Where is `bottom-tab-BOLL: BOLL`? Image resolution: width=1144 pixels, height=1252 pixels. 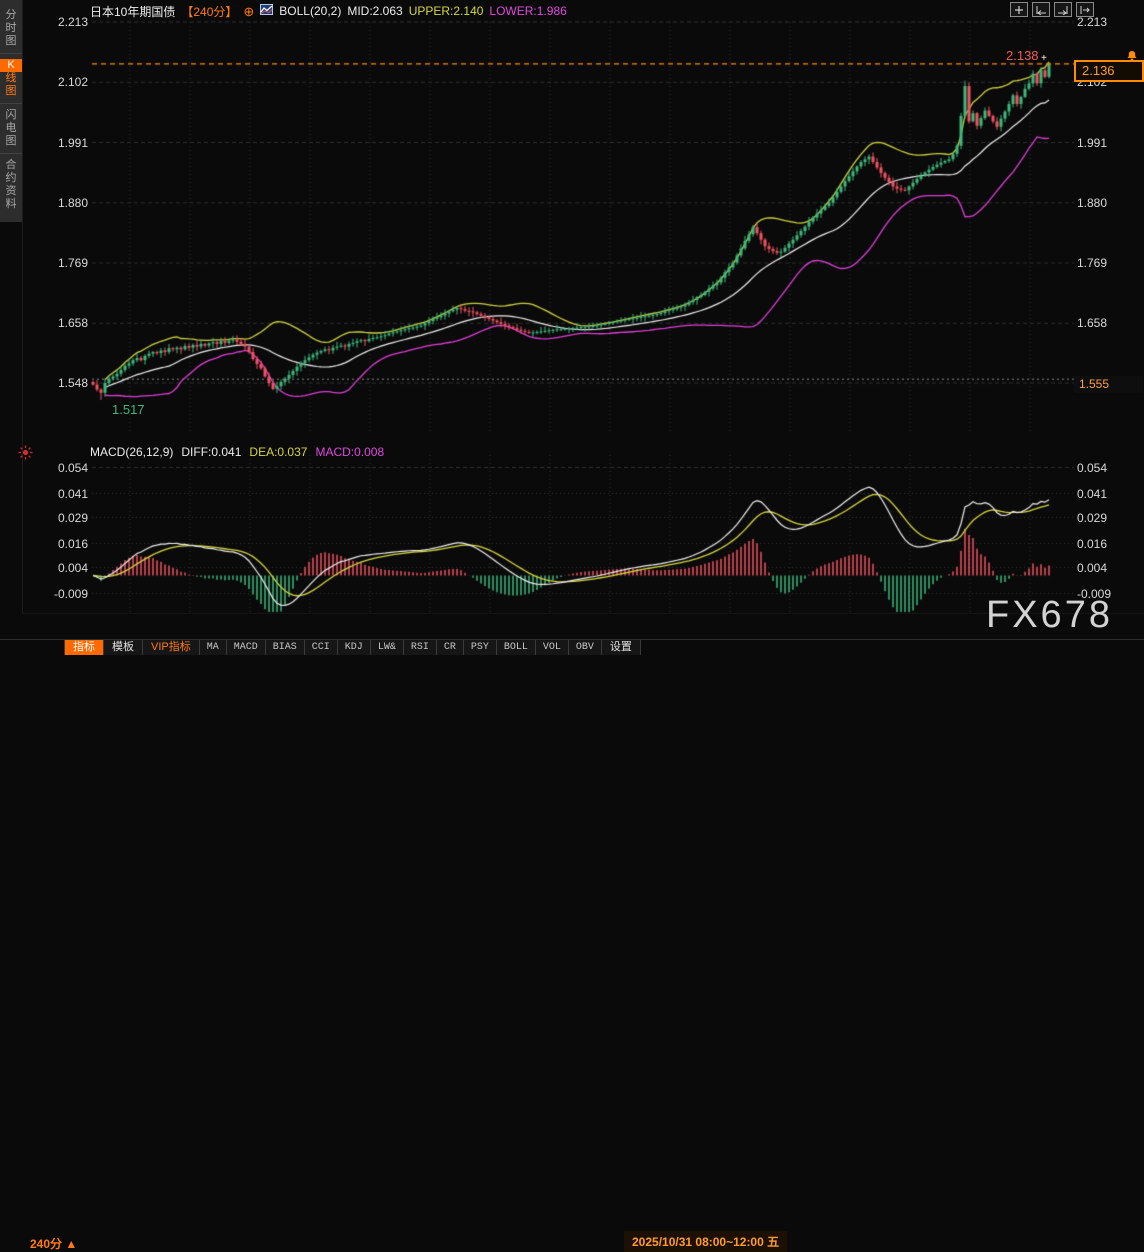 bottom-tab-BOLL: BOLL is located at coordinates (516, 647).